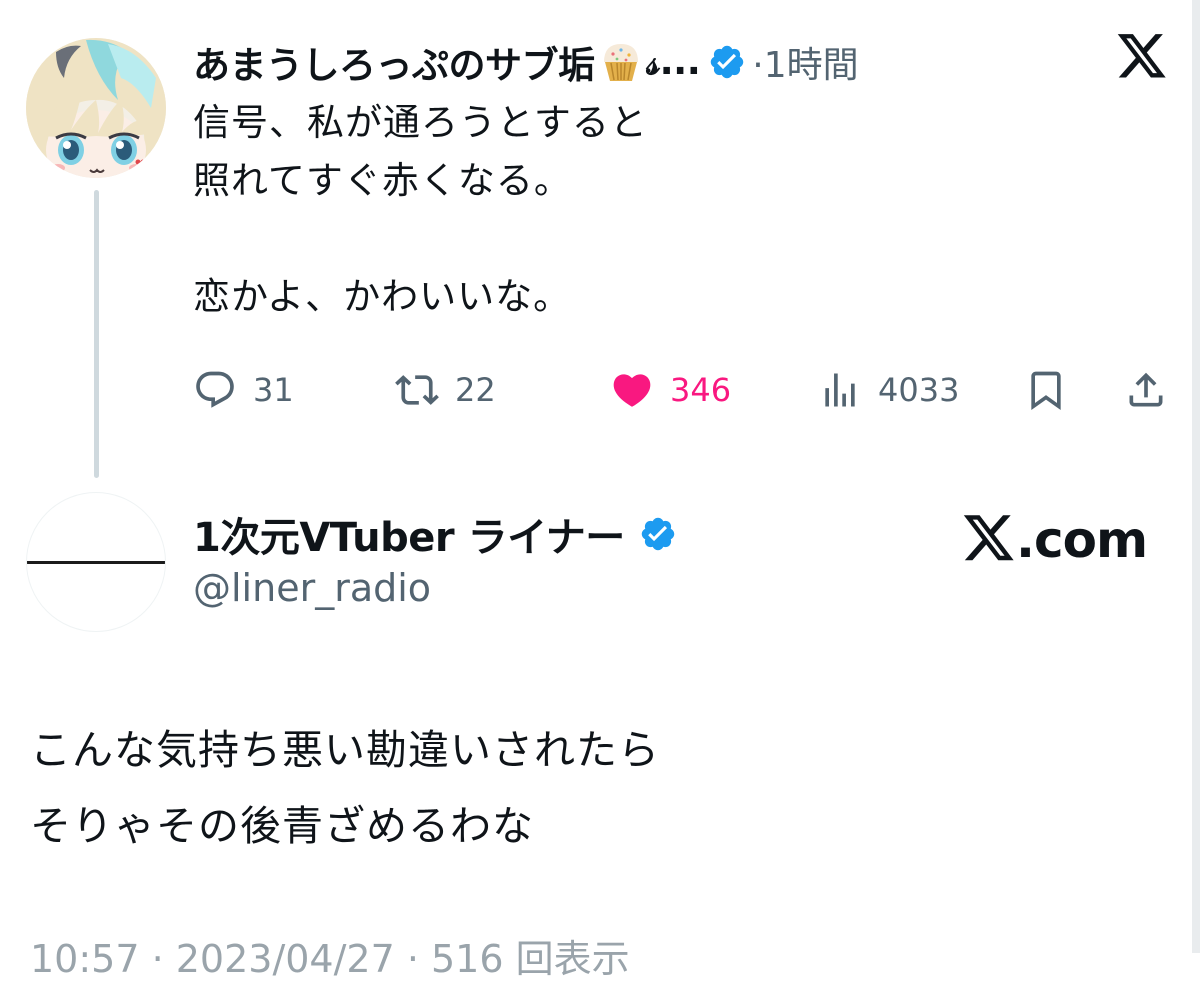 The height and width of the screenshot is (983, 1200). What do you see at coordinates (919, 390) in the screenshot?
I see `views-count: 4033` at bounding box center [919, 390].